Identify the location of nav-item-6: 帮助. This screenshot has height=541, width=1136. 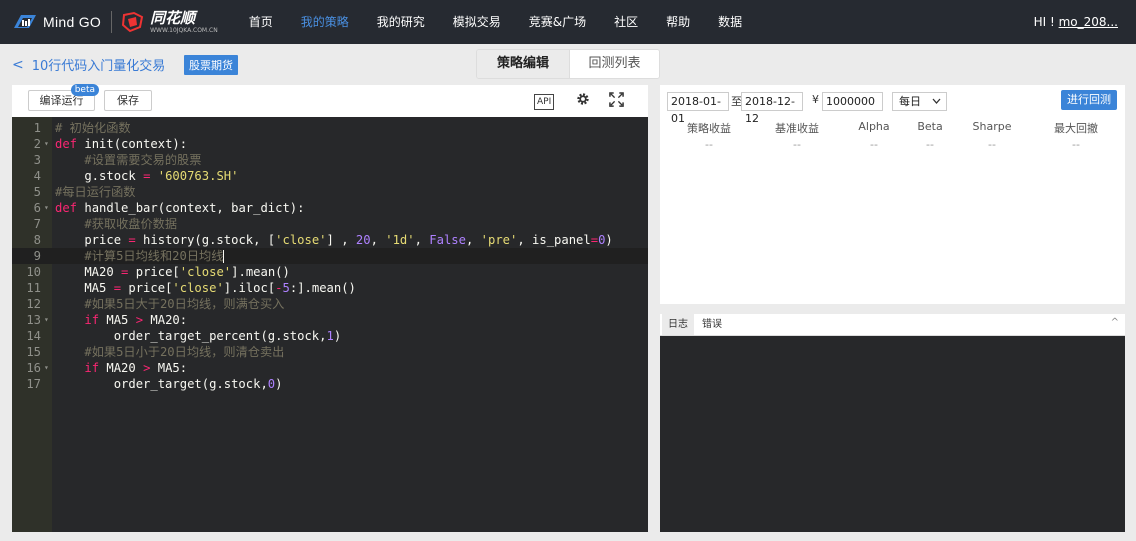
(683, 22).